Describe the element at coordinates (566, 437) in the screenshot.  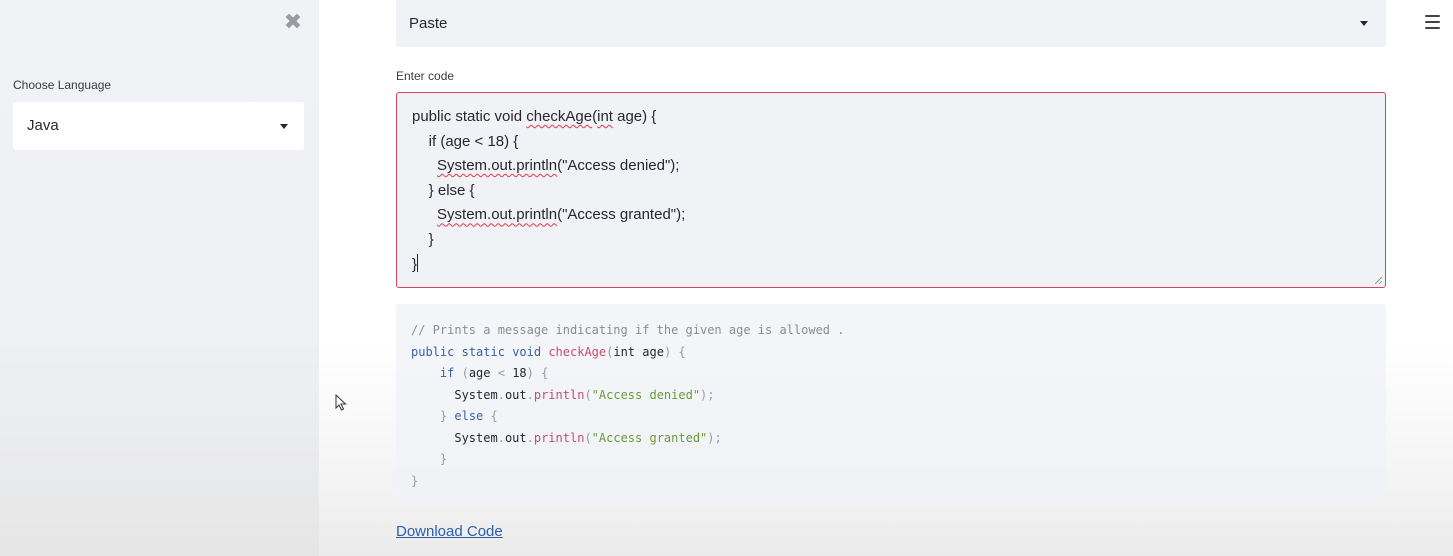
I see `code-line: System.out.println("Access granted");` at that location.